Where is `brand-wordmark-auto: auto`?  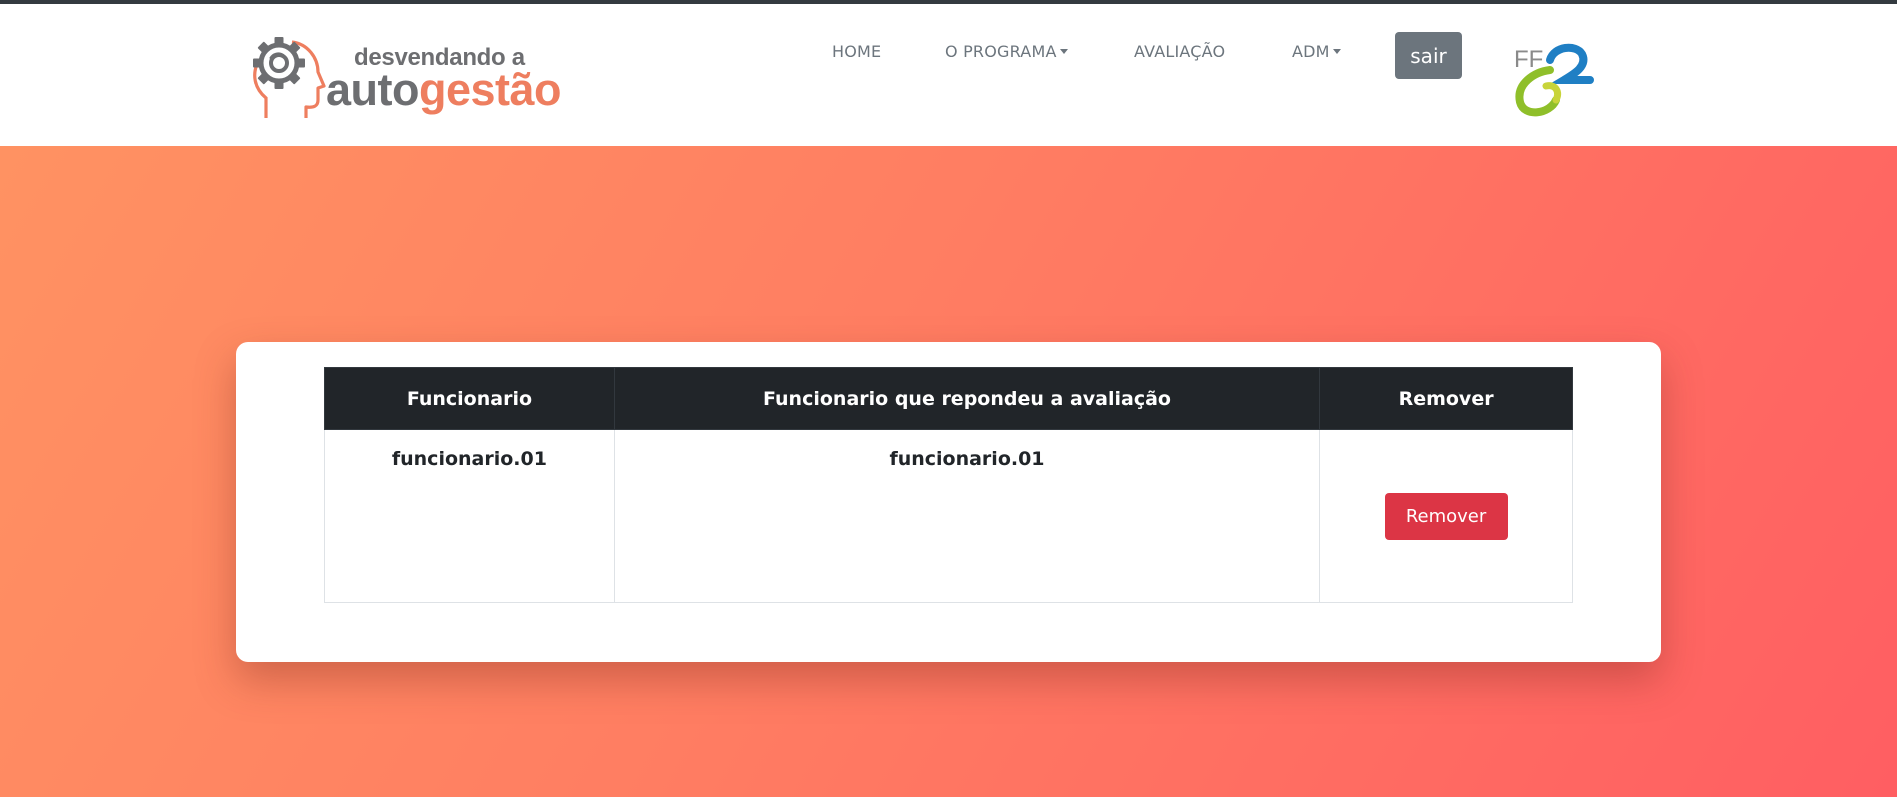 brand-wordmark-auto: auto is located at coordinates (373, 89).